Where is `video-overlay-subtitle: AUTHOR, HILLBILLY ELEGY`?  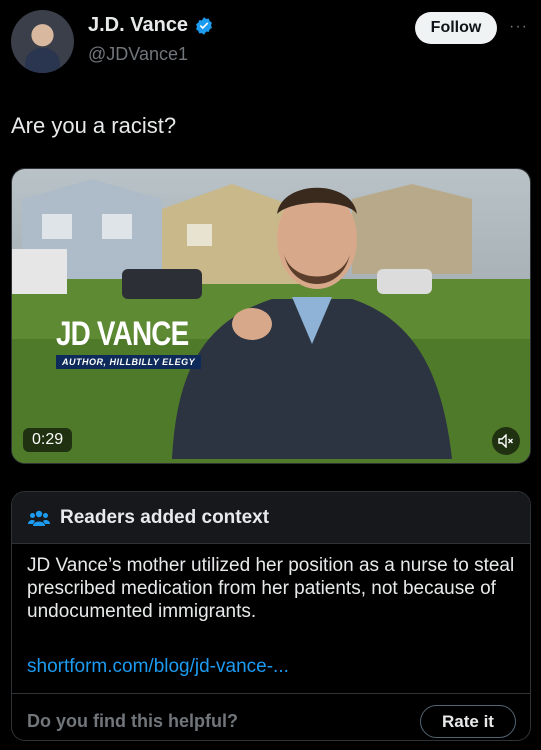
video-overlay-subtitle: AUTHOR, HILLBILLY ELEGY is located at coordinates (129, 362).